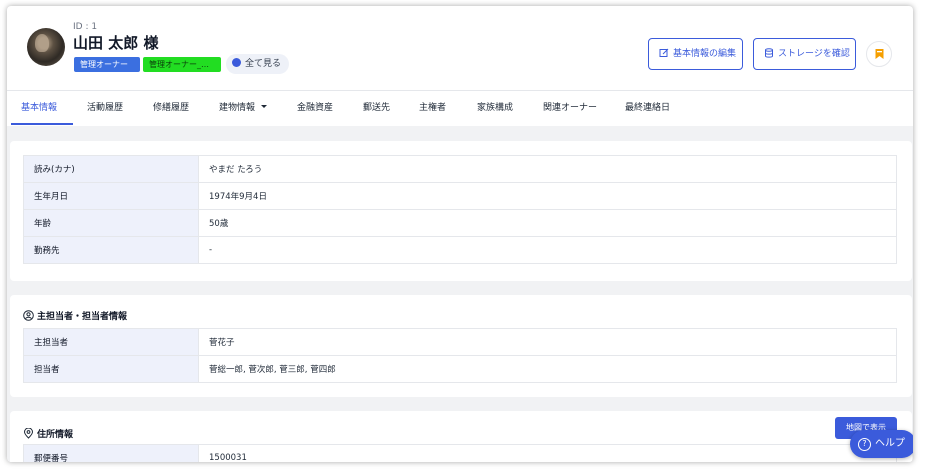  What do you see at coordinates (85, 27) in the screenshot?
I see `owner-id: ID : 1` at bounding box center [85, 27].